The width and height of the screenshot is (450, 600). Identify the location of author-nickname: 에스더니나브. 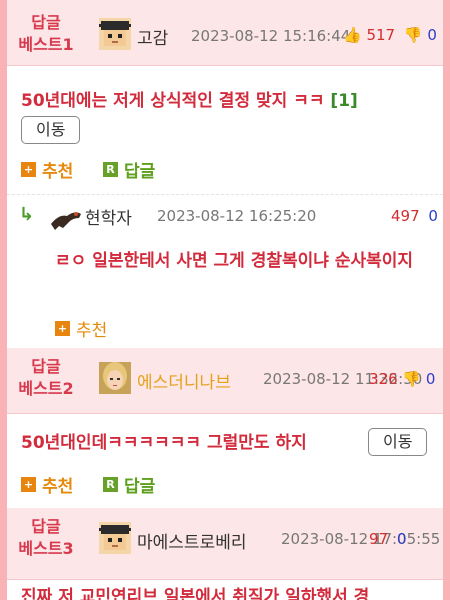
(184, 380).